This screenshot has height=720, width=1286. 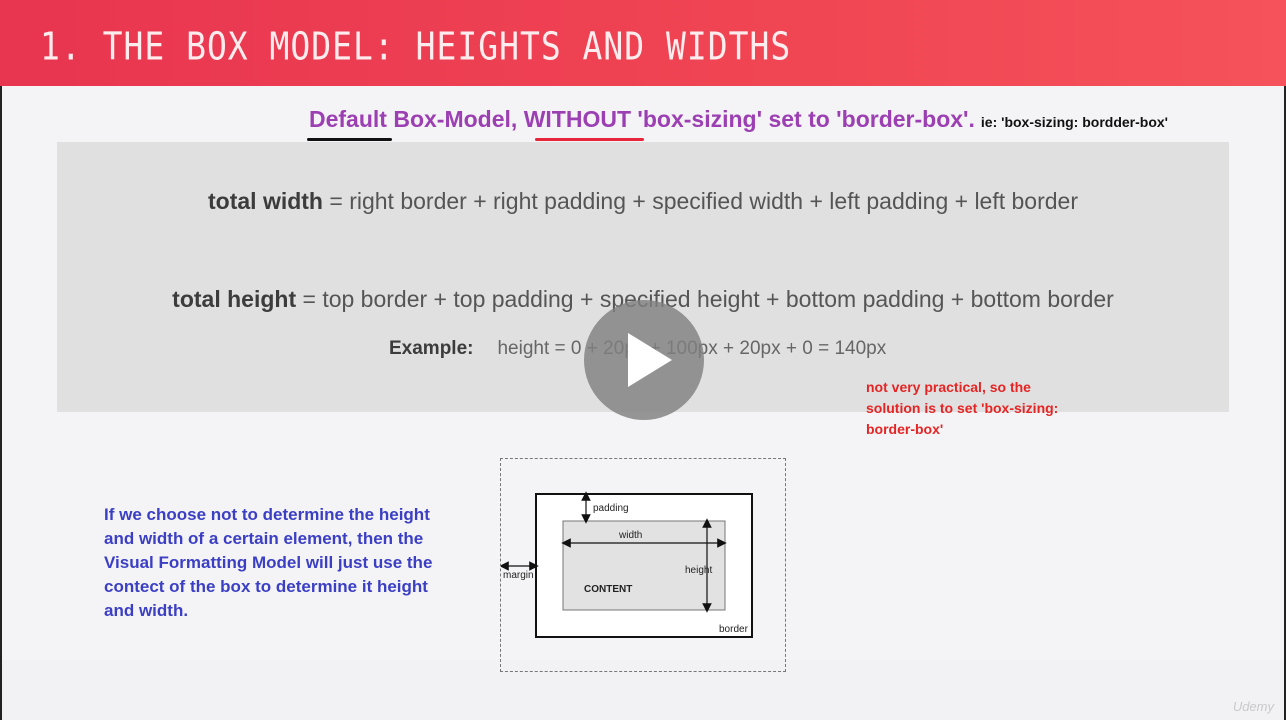 What do you see at coordinates (577, 119) in the screenshot?
I see `subtitle-without: WITHOUT` at bounding box center [577, 119].